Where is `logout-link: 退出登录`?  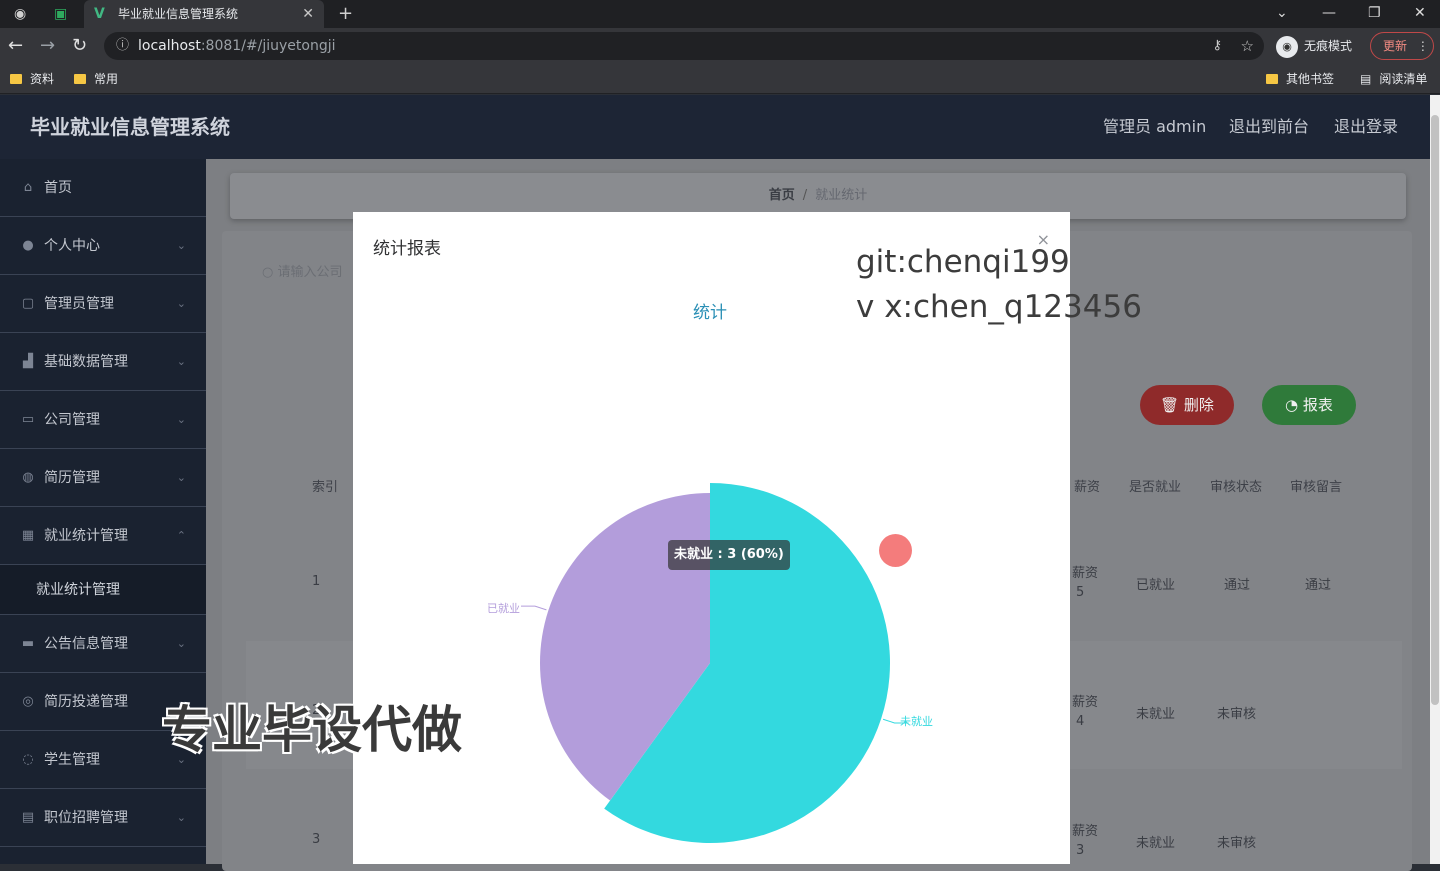 logout-link: 退出登录 is located at coordinates (1366, 127).